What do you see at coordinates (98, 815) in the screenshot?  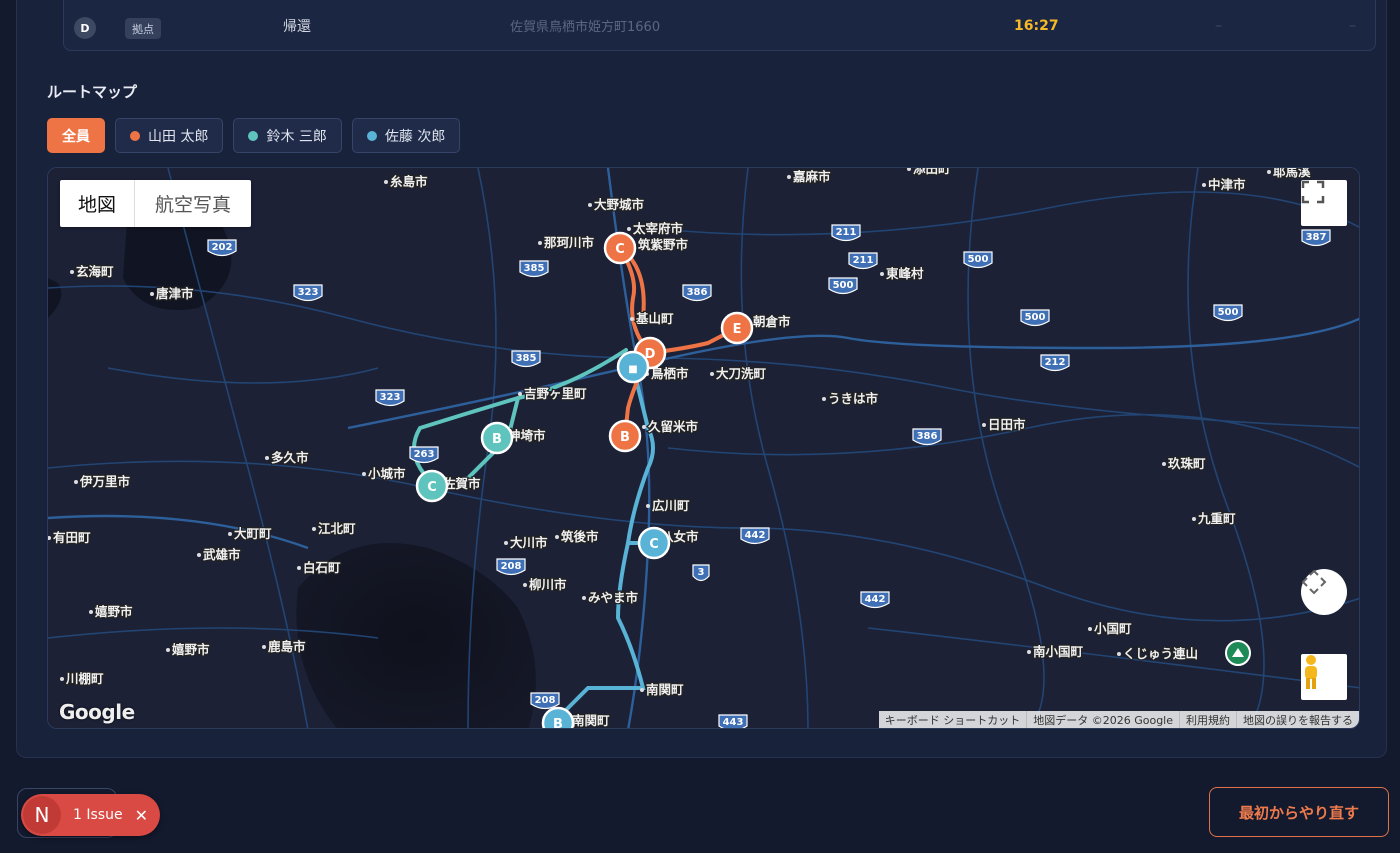 I see `issue-count: 1 Issue` at bounding box center [98, 815].